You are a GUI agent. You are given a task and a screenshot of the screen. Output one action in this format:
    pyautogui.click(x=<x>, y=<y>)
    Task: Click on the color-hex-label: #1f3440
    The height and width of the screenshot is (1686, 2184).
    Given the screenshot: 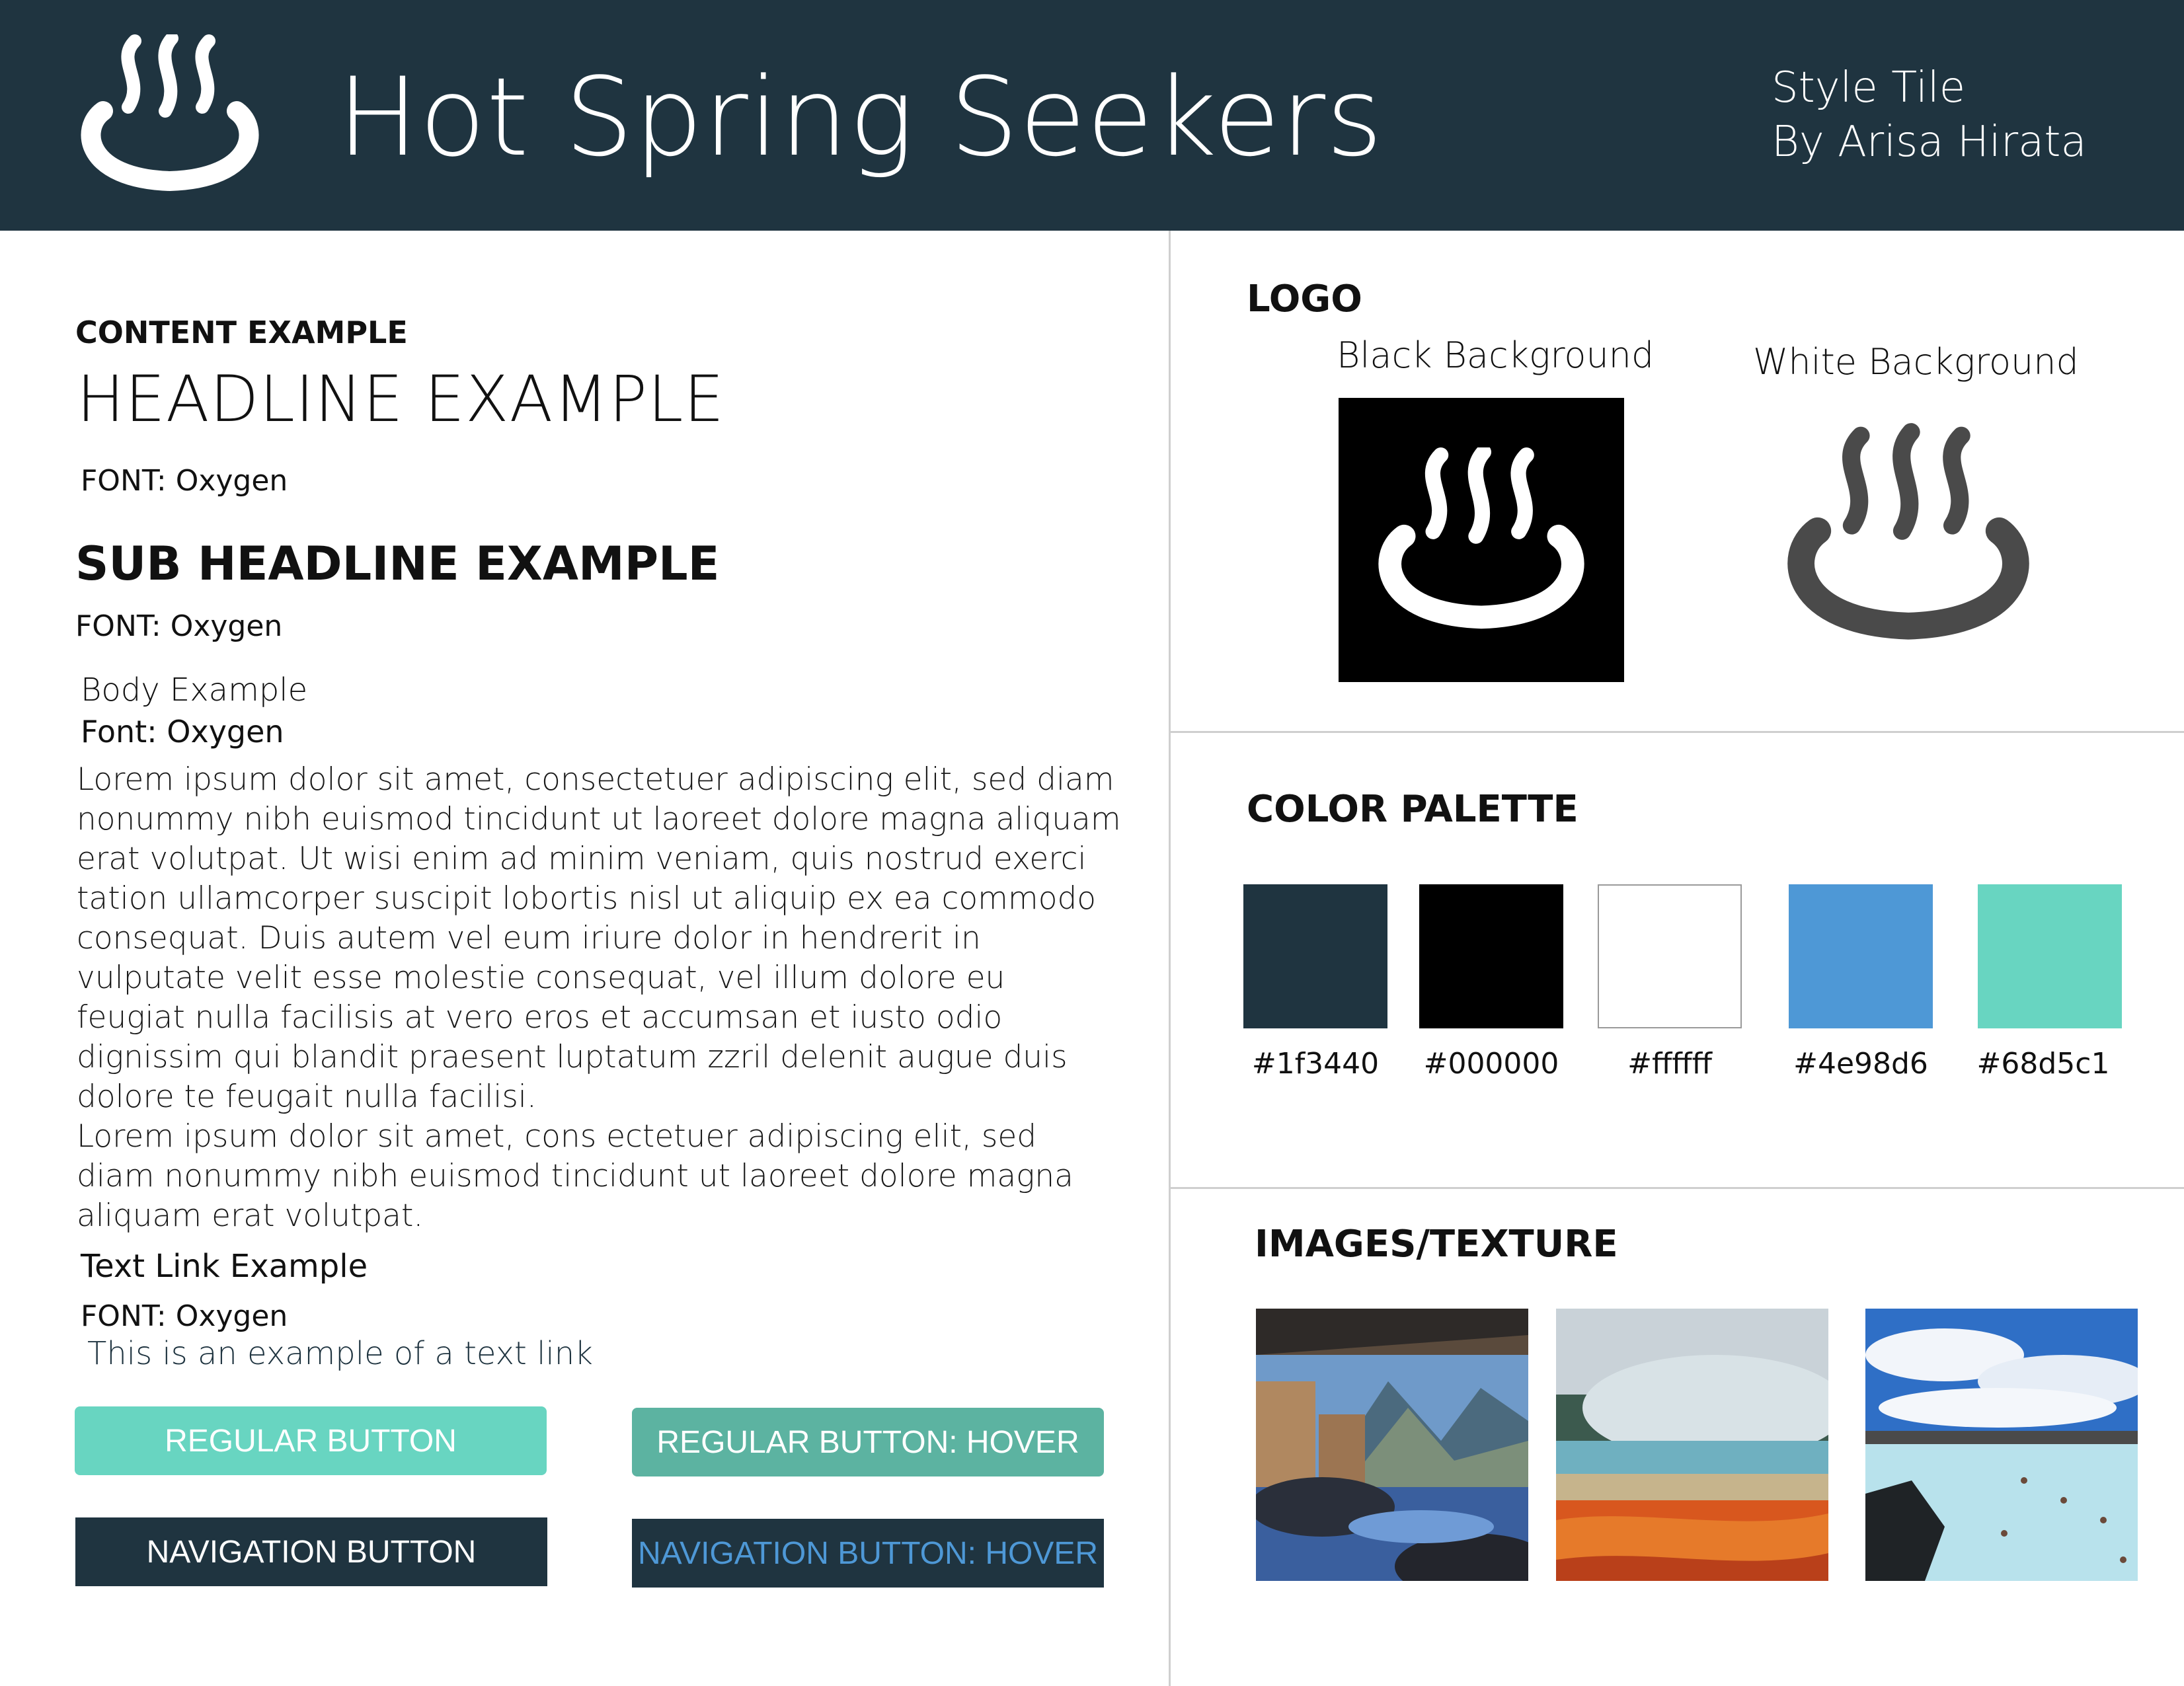 What is the action you would take?
    pyautogui.click(x=1315, y=1064)
    